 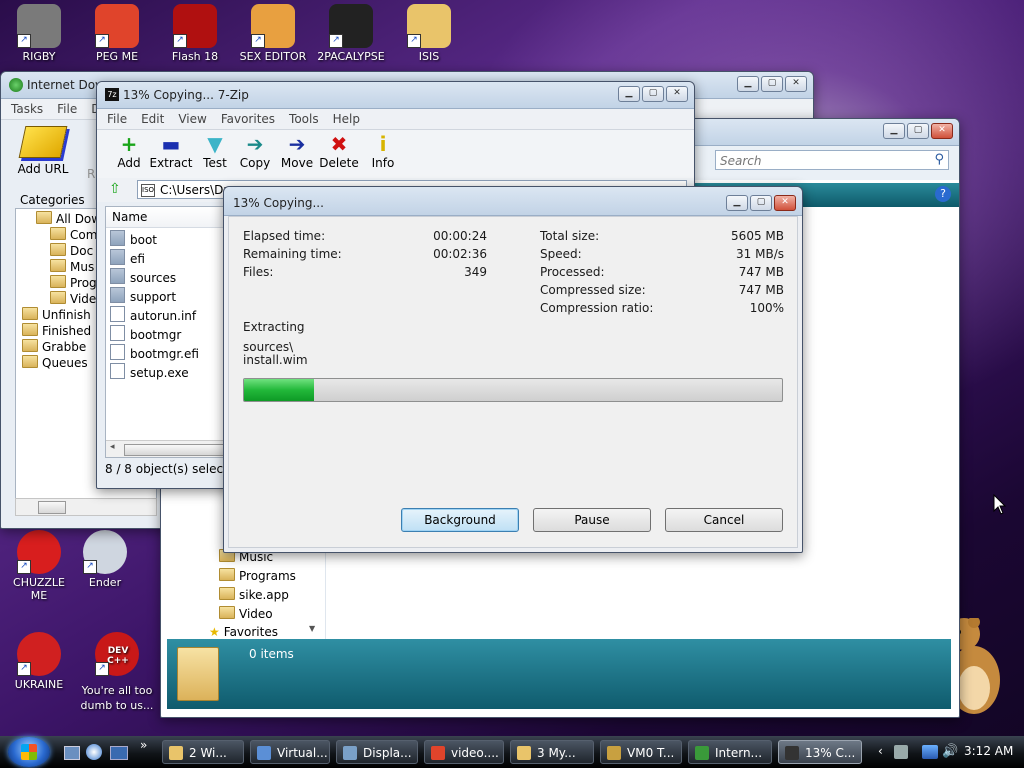 I want to click on add-url-button: Add URL, so click(x=43, y=152).